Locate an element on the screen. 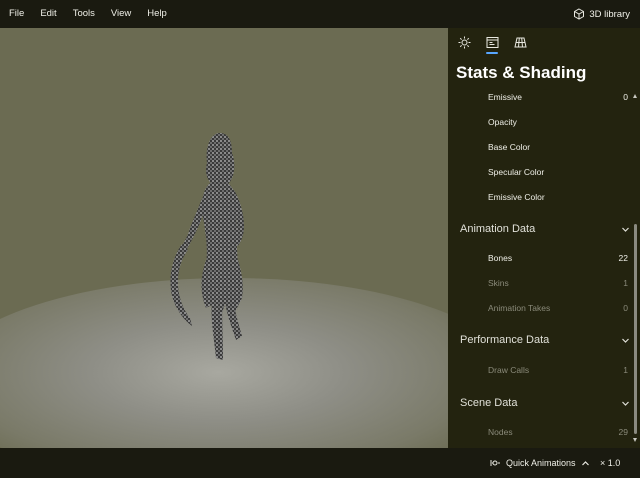 The width and height of the screenshot is (640, 478). sun-icon is located at coordinates (464, 42).